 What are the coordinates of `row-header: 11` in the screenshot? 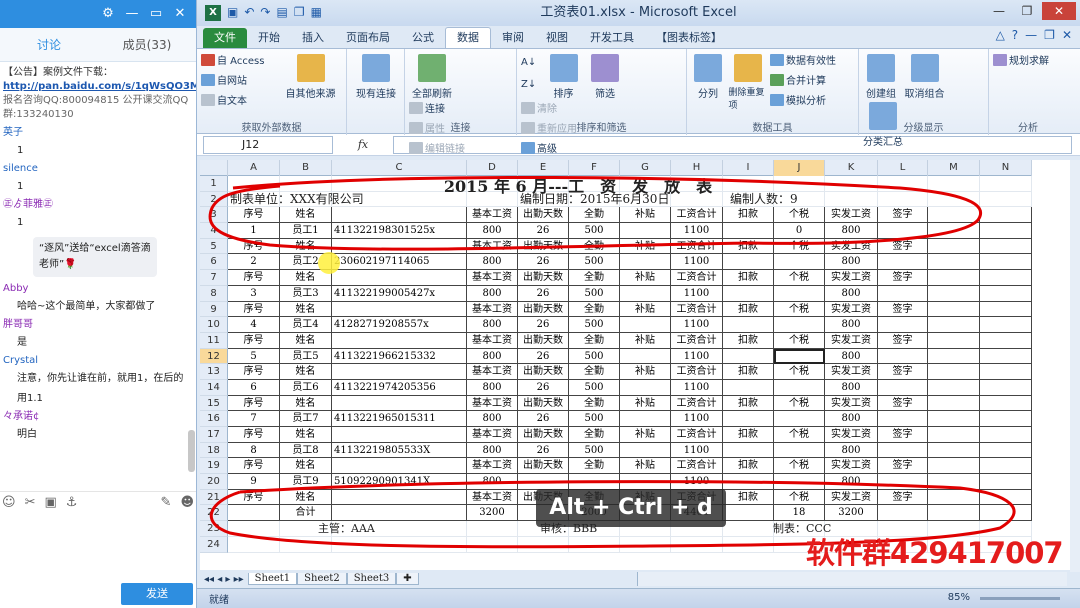 It's located at (214, 340).